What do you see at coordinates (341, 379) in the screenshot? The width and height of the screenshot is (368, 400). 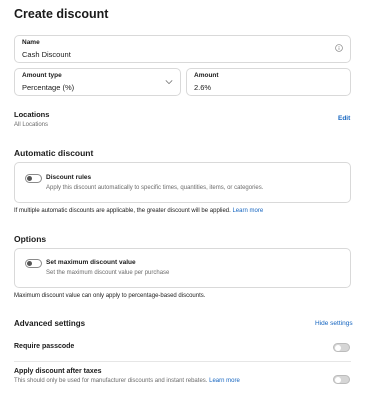 I see `after-taxes-toggle` at bounding box center [341, 379].